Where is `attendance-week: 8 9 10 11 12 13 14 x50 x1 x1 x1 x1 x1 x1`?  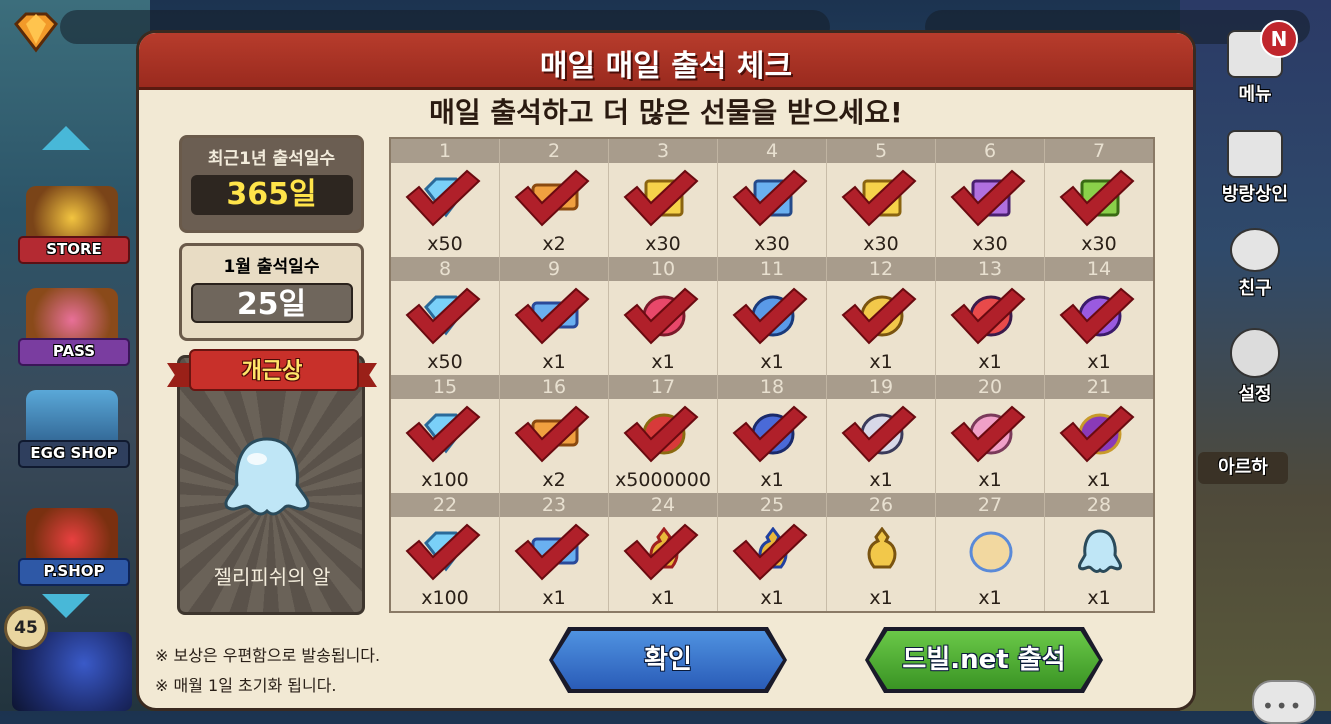
attendance-week: 8 9 10 11 12 13 14 x50 x1 x1 x1 x1 x1 x1 is located at coordinates (772, 316).